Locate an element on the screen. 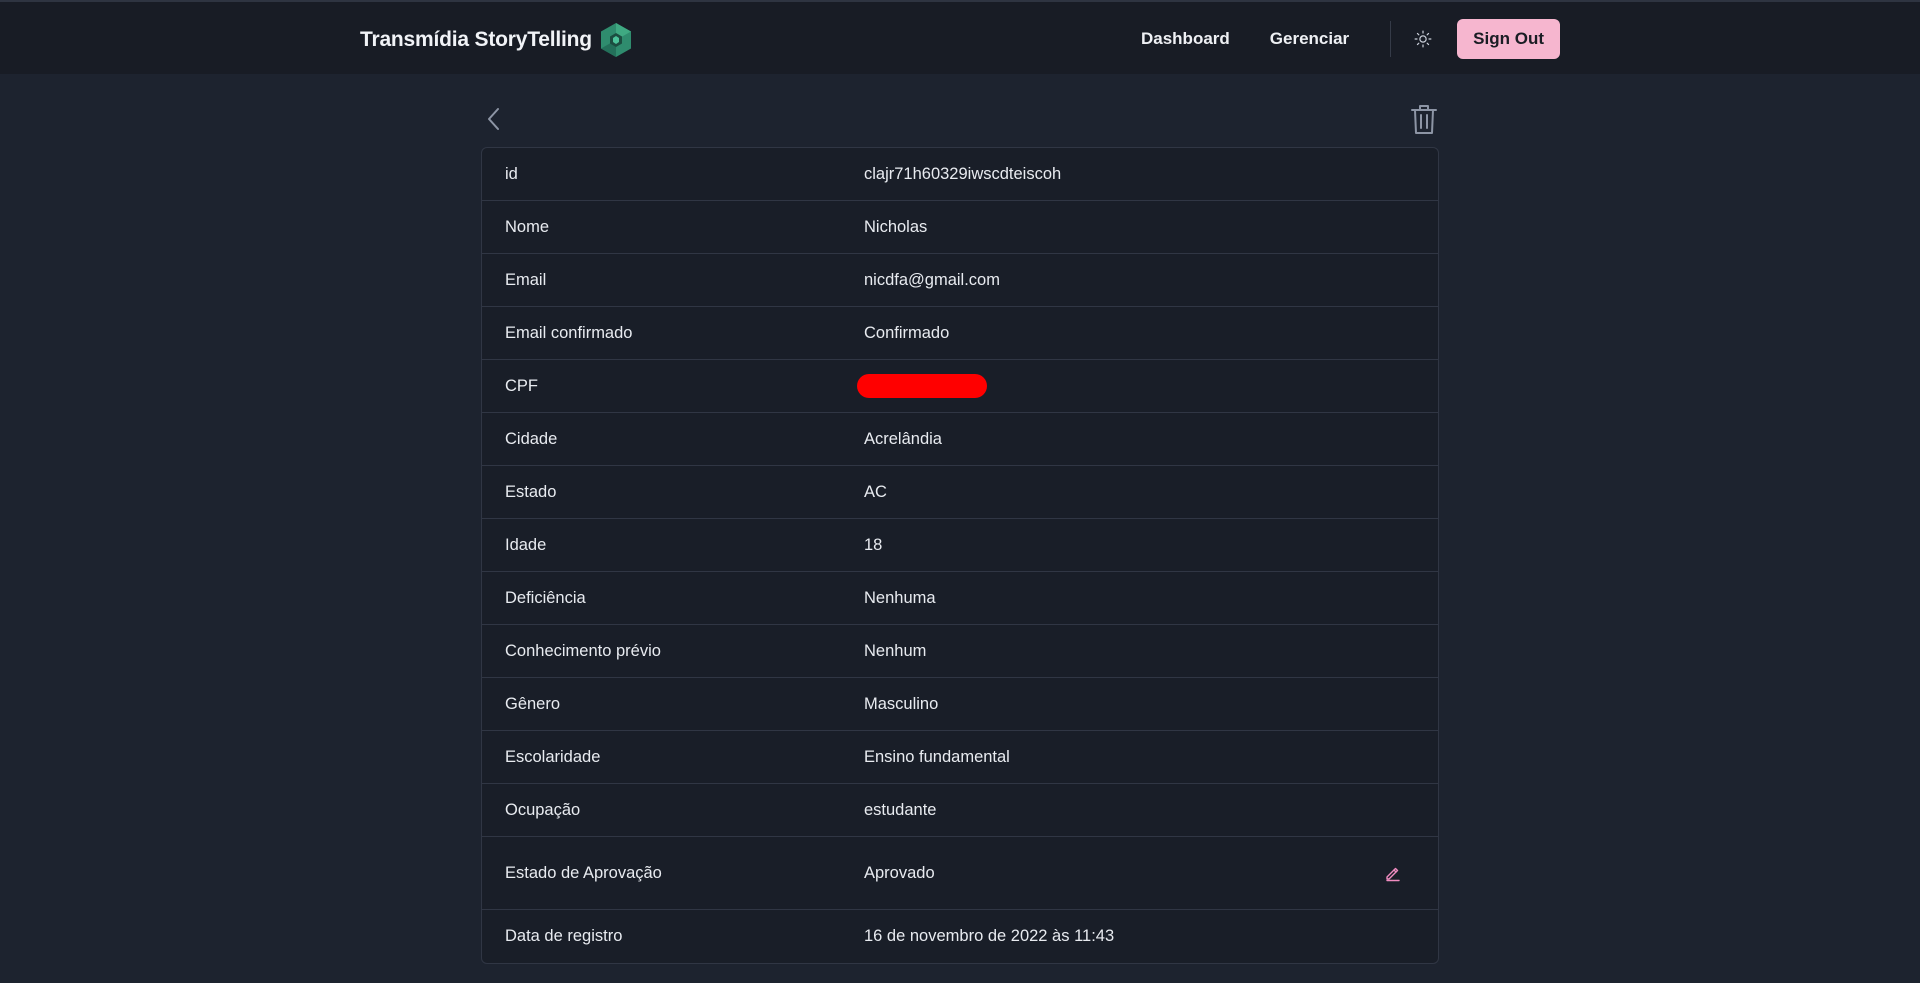  edit-approval-button is located at coordinates (1393, 873).